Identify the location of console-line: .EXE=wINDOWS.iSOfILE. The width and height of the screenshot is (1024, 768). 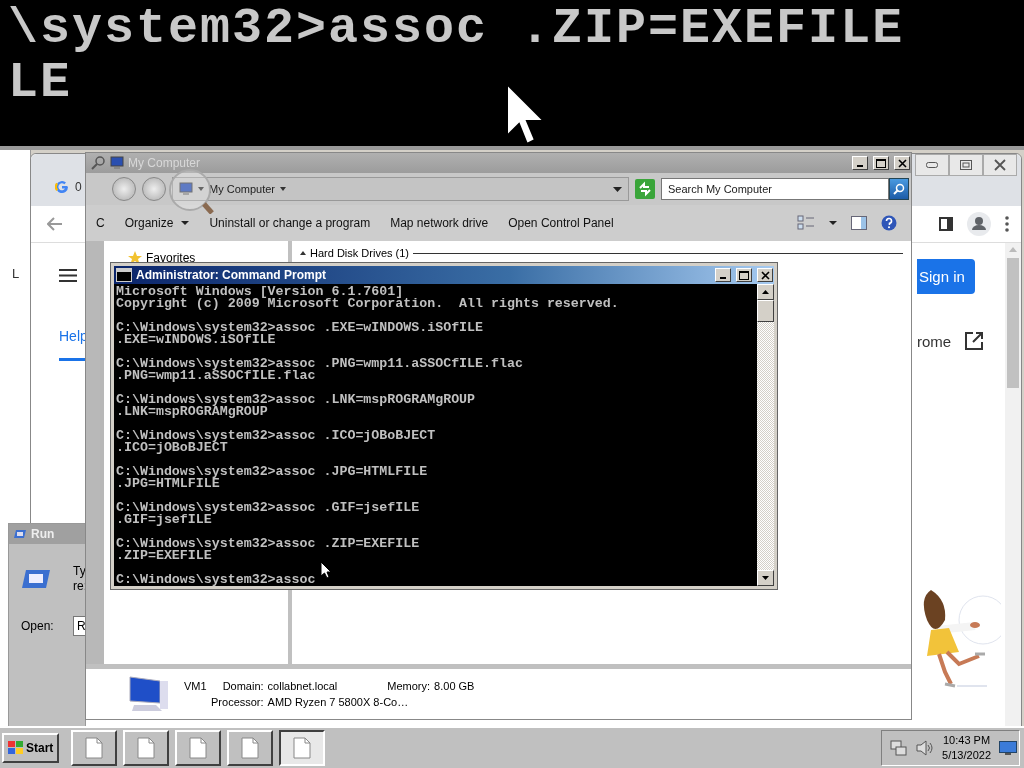
(196, 340).